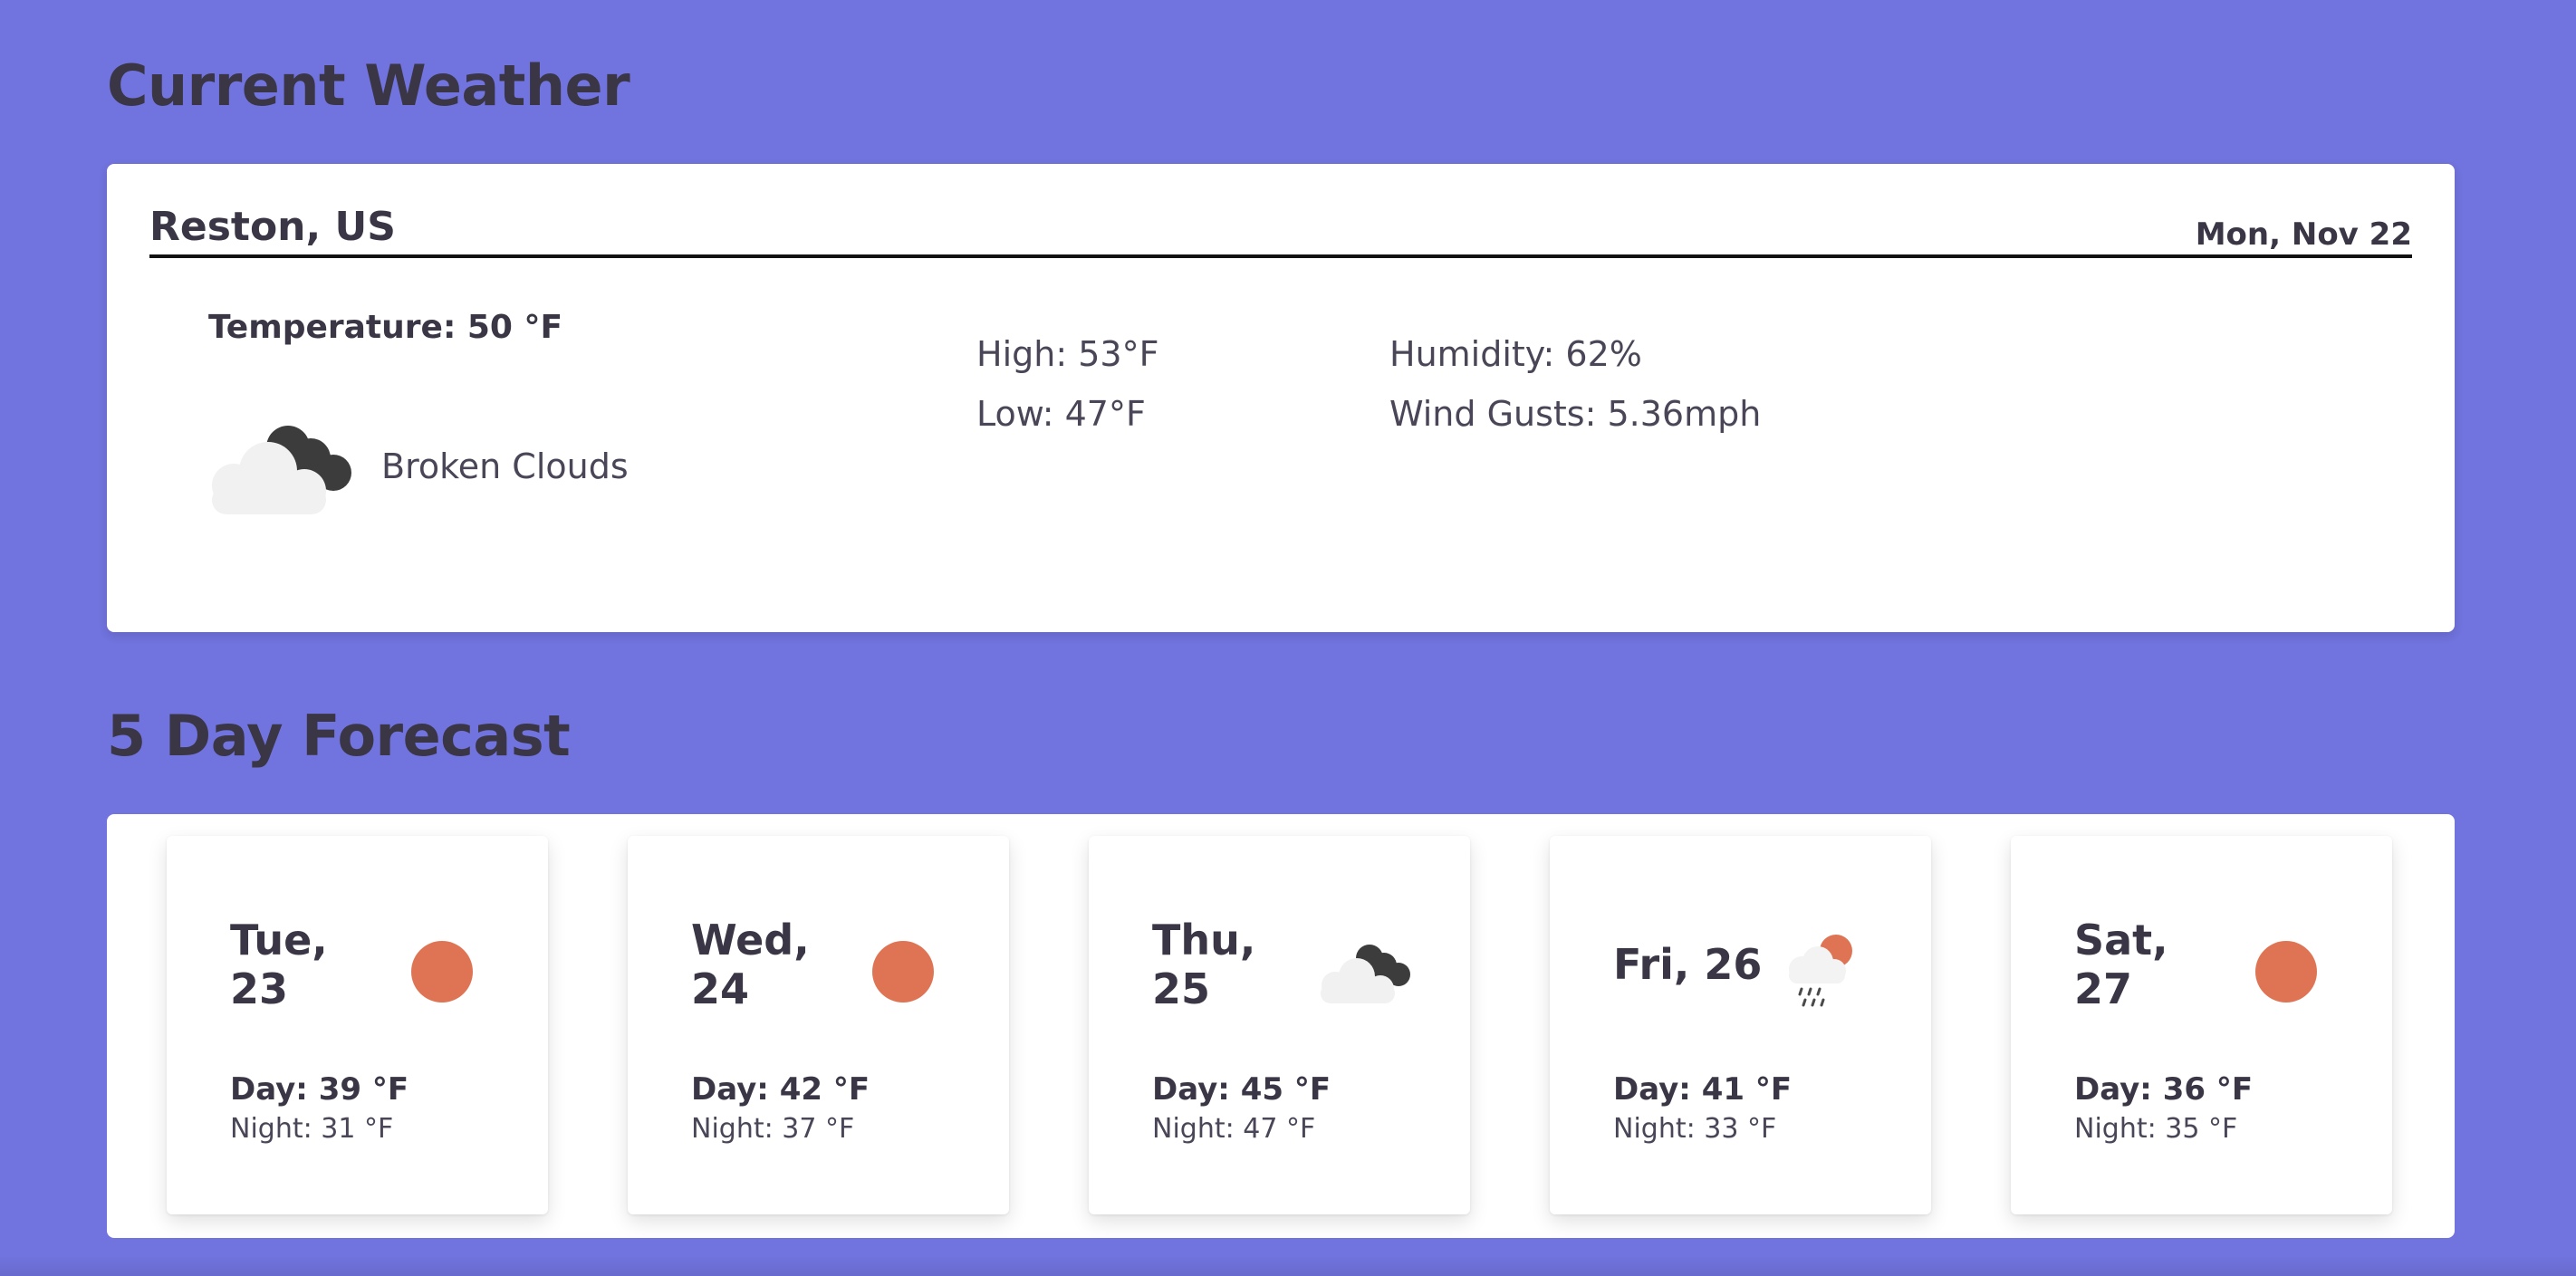 The image size is (2576, 1276). What do you see at coordinates (2121, 964) in the screenshot?
I see `forecast-day-name: Sat, 27` at bounding box center [2121, 964].